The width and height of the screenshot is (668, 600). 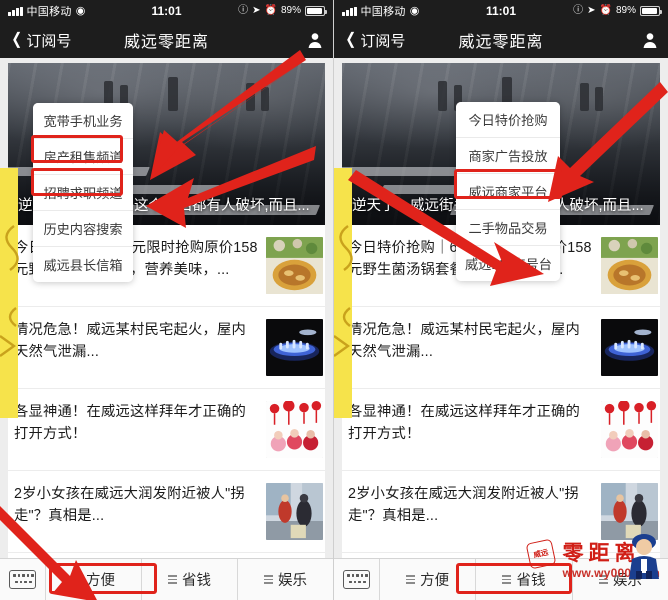 I want to click on menu-item-jobs: 招聘求职频道, so click(x=83, y=192).